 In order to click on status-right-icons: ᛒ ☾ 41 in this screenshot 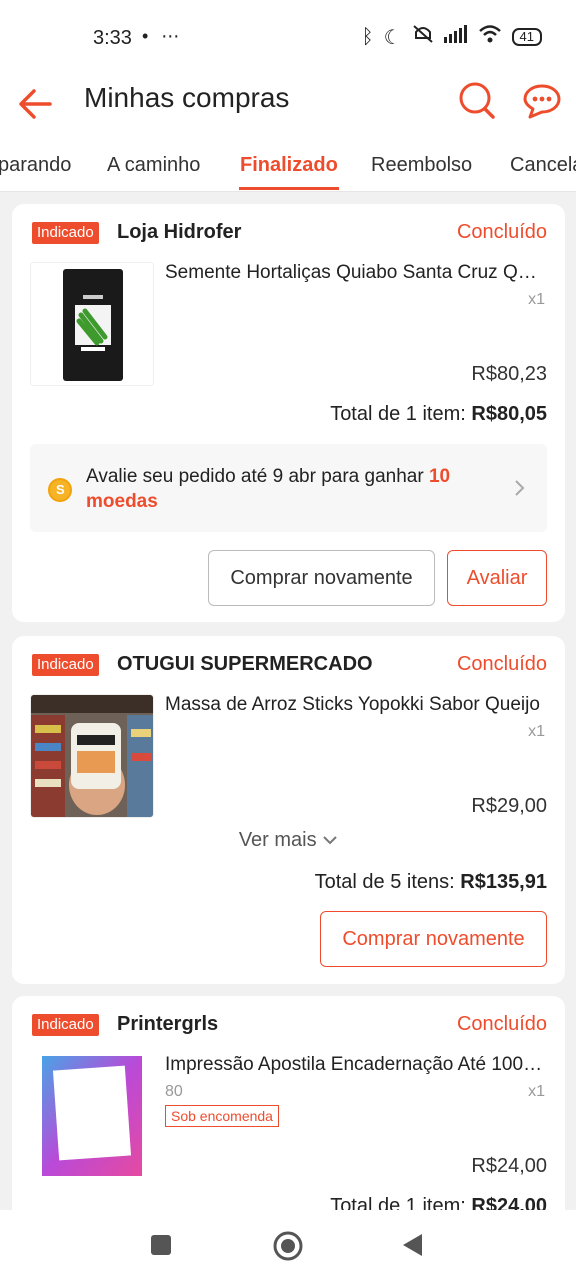, I will do `click(452, 37)`.